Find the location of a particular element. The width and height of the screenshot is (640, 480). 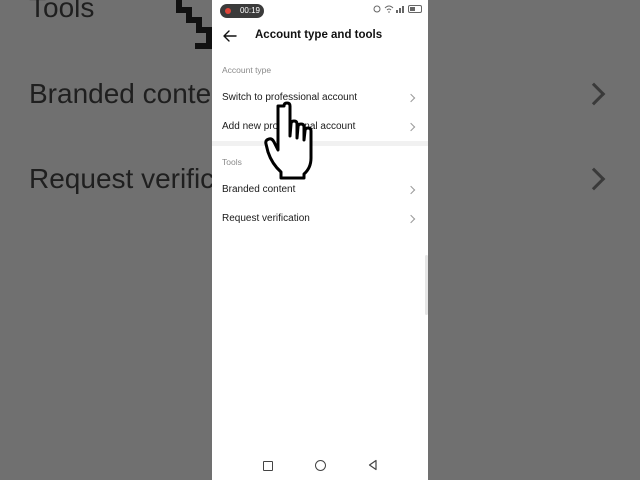

branded-content-item: Branded content is located at coordinates (320, 190).